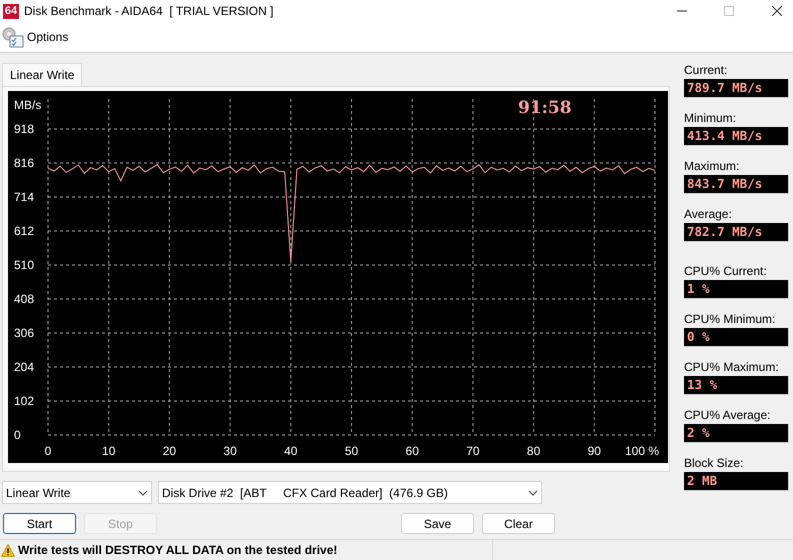 Image resolution: width=793 pixels, height=560 pixels. What do you see at coordinates (412, 451) in the screenshot?
I see `axis-tick-label: 60` at bounding box center [412, 451].